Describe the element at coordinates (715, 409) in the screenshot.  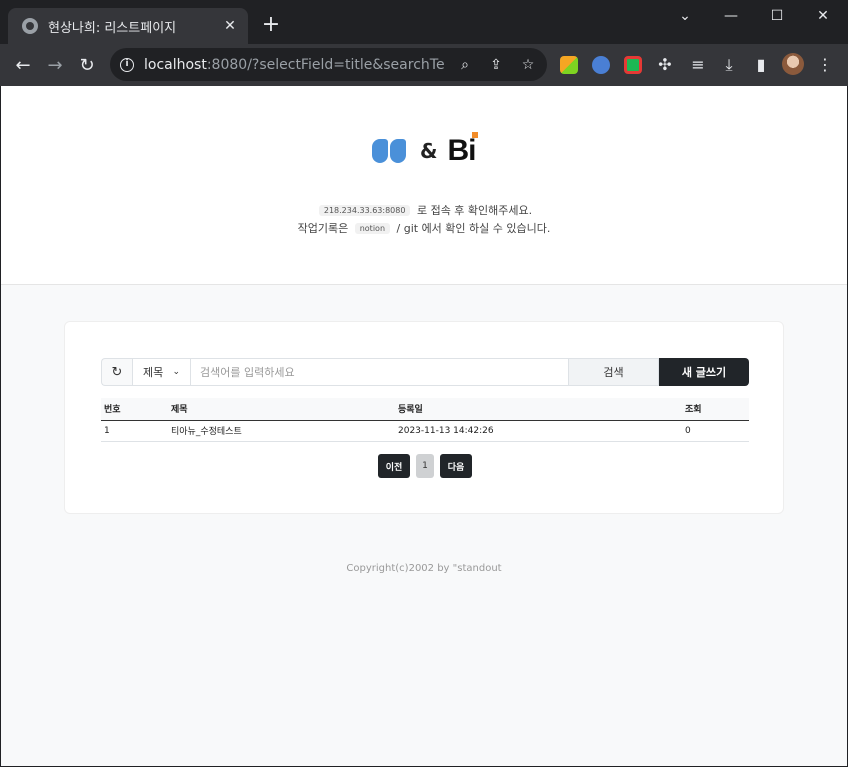
I see `header-views: 조회` at that location.